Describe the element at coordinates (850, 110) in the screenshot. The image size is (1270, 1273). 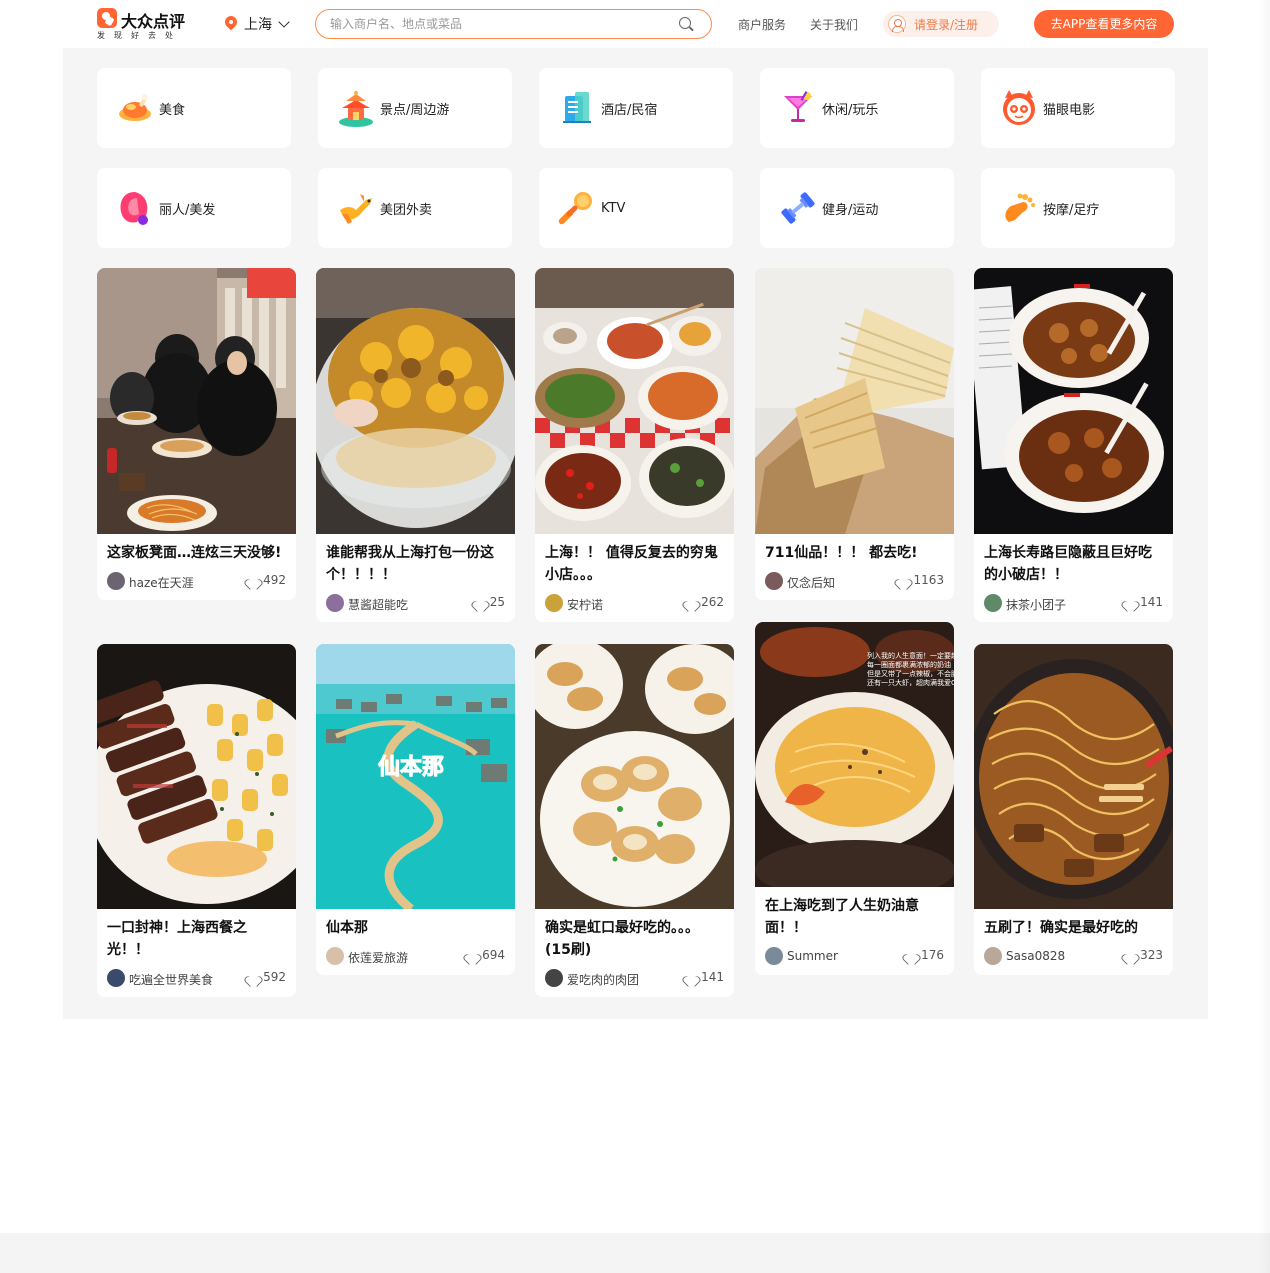
I see `category-label: 休闲/玩乐` at that location.